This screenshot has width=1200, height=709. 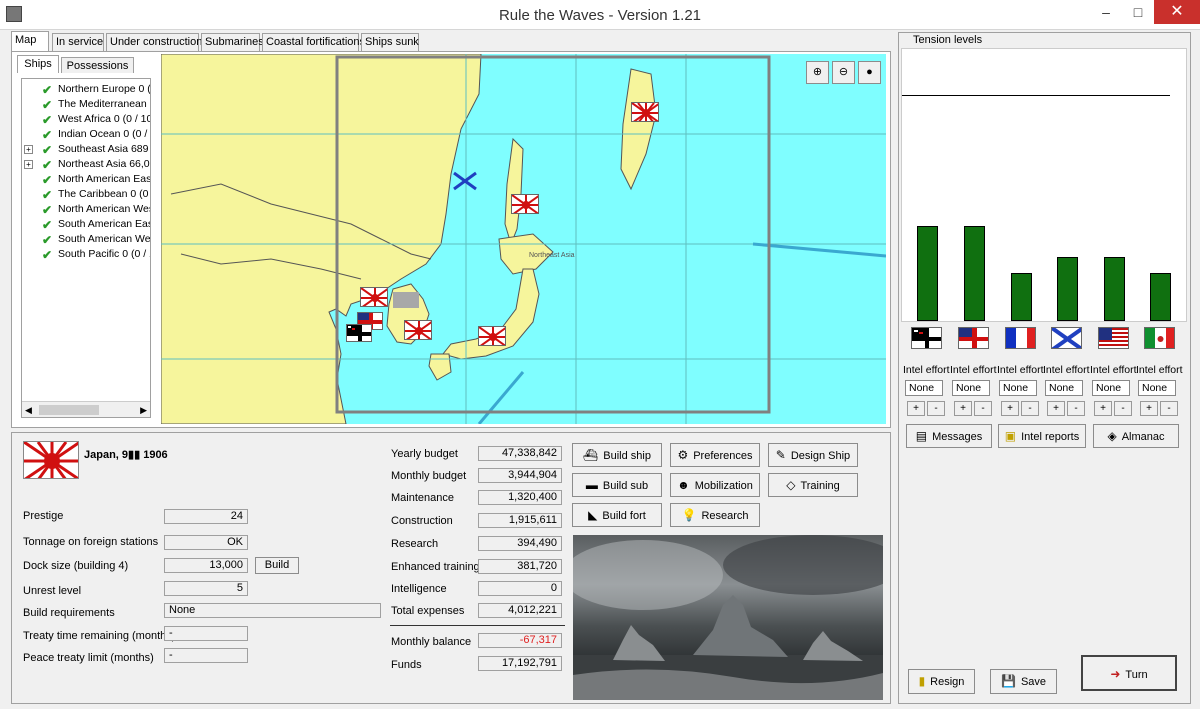 I want to click on preferences-button: ⚙ Preferences, so click(x=715, y=455).